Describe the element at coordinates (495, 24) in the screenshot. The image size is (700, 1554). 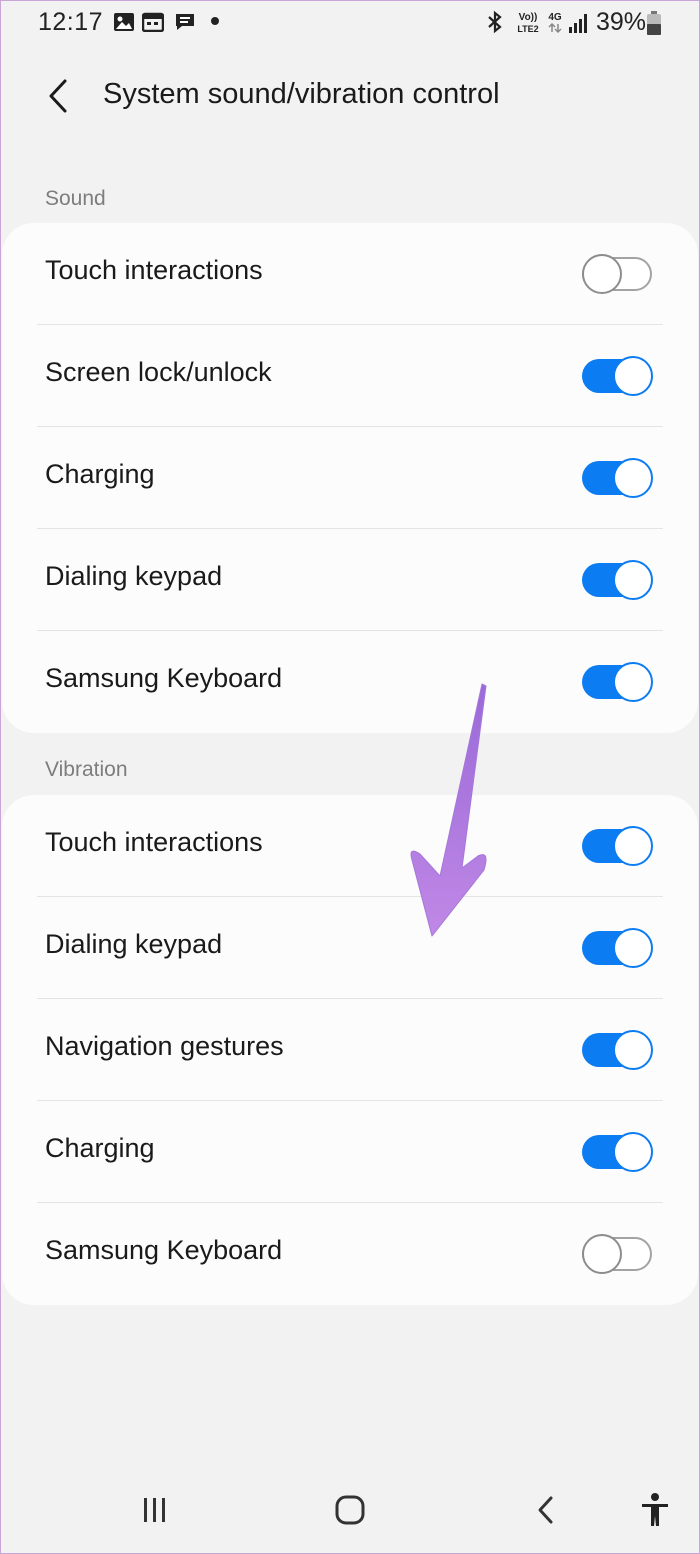
I see `bluetooth-icon` at that location.